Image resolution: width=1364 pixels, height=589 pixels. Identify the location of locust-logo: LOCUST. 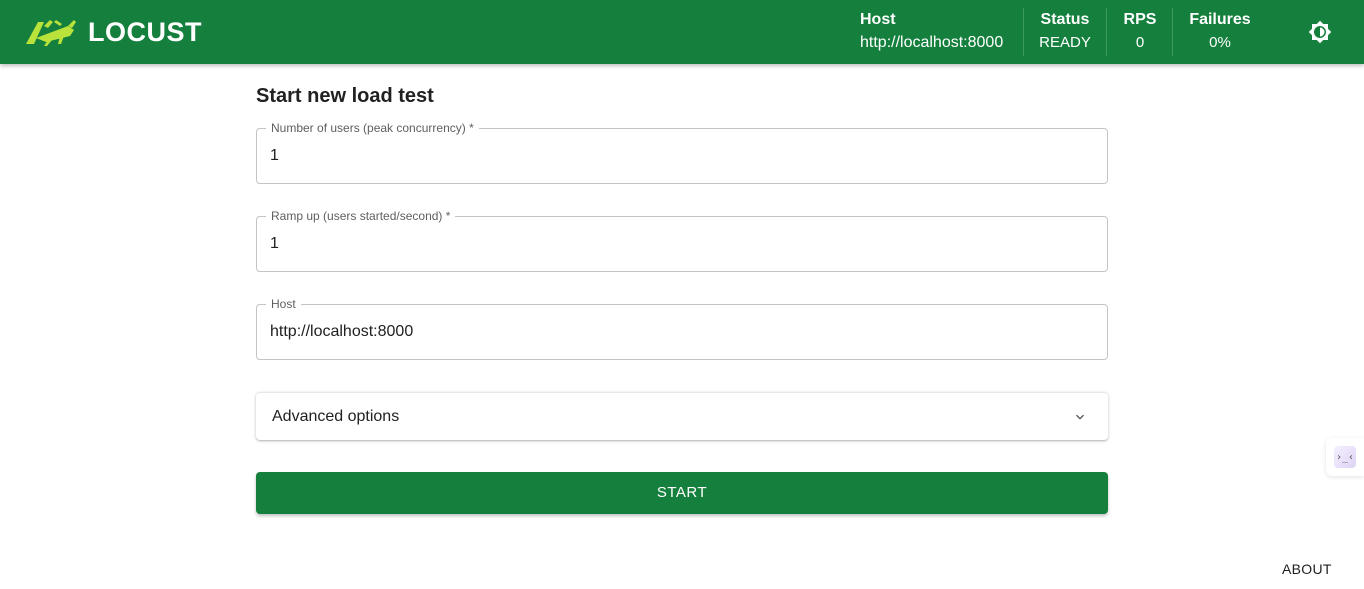
(113, 32).